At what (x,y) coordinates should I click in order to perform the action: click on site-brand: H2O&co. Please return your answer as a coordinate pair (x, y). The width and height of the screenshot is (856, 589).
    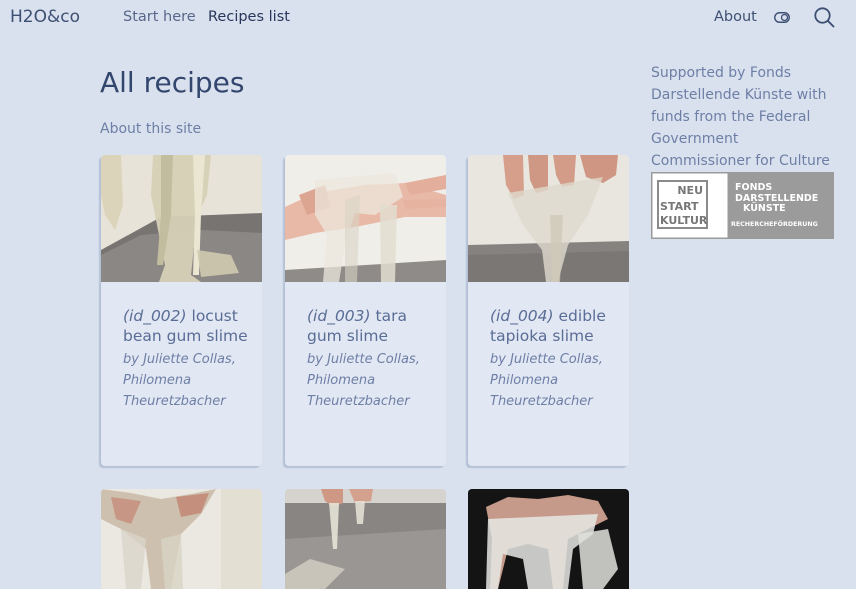
    Looking at the image, I should click on (45, 17).